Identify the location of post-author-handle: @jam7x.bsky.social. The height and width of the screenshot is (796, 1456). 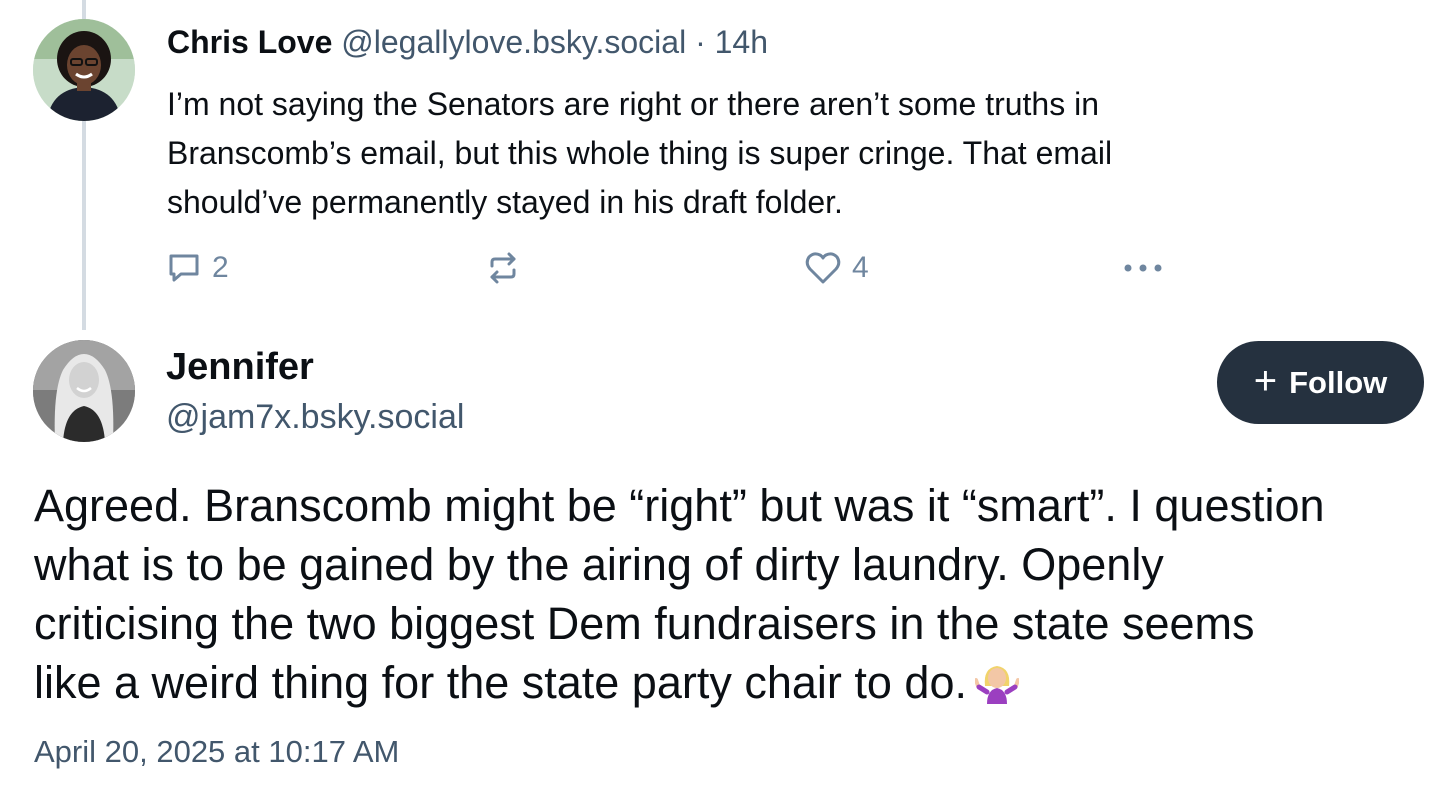
(315, 417).